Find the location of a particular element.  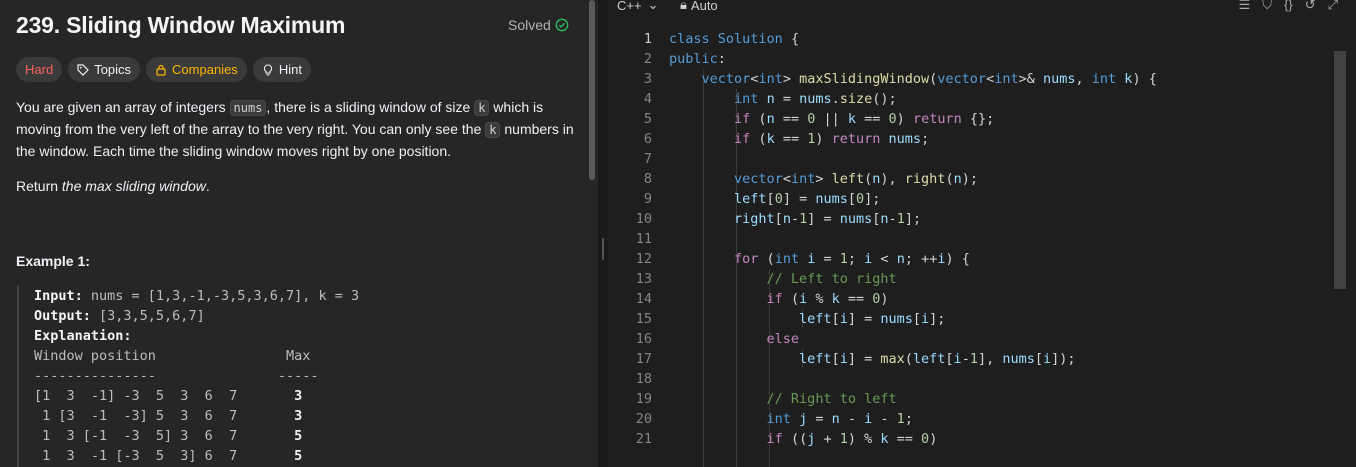

hint-label: Hint is located at coordinates (290, 69).